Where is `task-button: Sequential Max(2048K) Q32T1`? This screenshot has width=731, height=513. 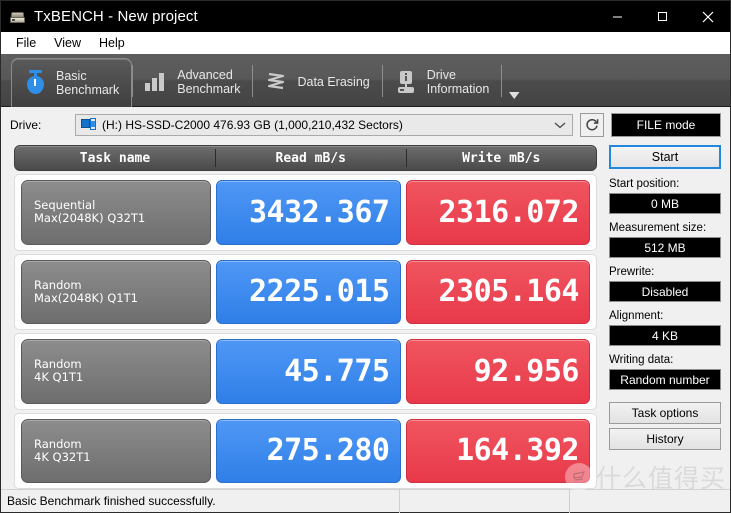 task-button: Sequential Max(2048K) Q32T1 is located at coordinates (116, 212).